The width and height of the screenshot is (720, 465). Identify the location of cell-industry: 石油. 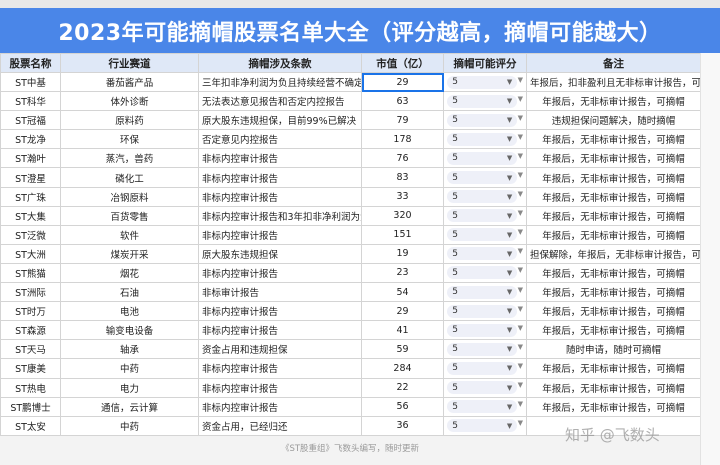
(129, 292).